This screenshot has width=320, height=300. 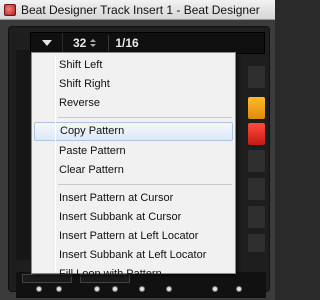 I want to click on menu-item-paste-pattern: Paste Pattern, so click(x=133, y=151).